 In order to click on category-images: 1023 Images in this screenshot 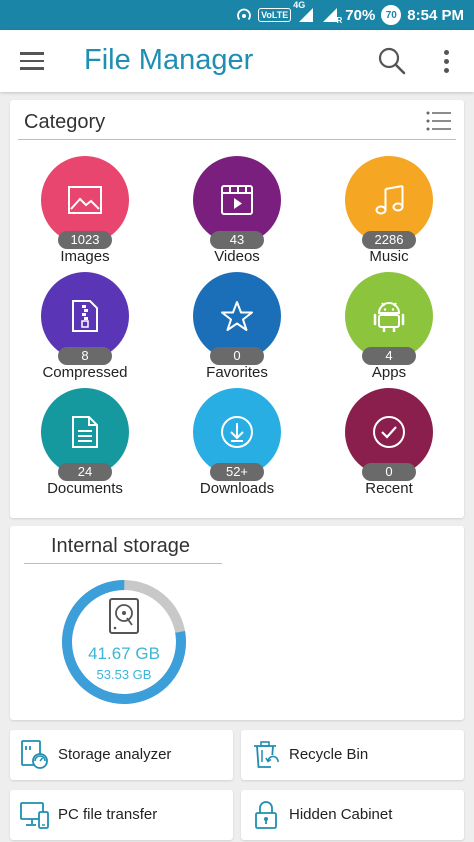, I will do `click(85, 212)`.